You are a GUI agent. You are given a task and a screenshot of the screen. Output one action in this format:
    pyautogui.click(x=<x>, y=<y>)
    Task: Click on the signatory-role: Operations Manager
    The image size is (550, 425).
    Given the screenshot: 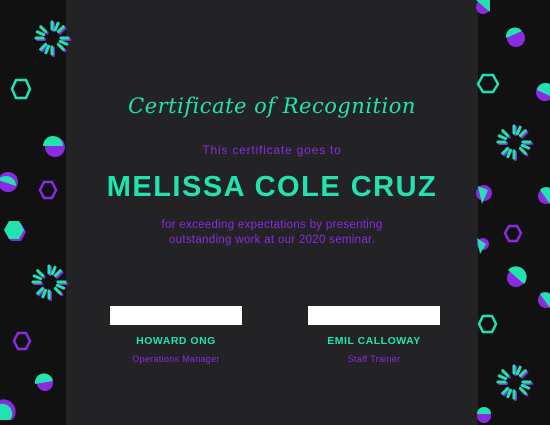 What is the action you would take?
    pyautogui.click(x=176, y=359)
    